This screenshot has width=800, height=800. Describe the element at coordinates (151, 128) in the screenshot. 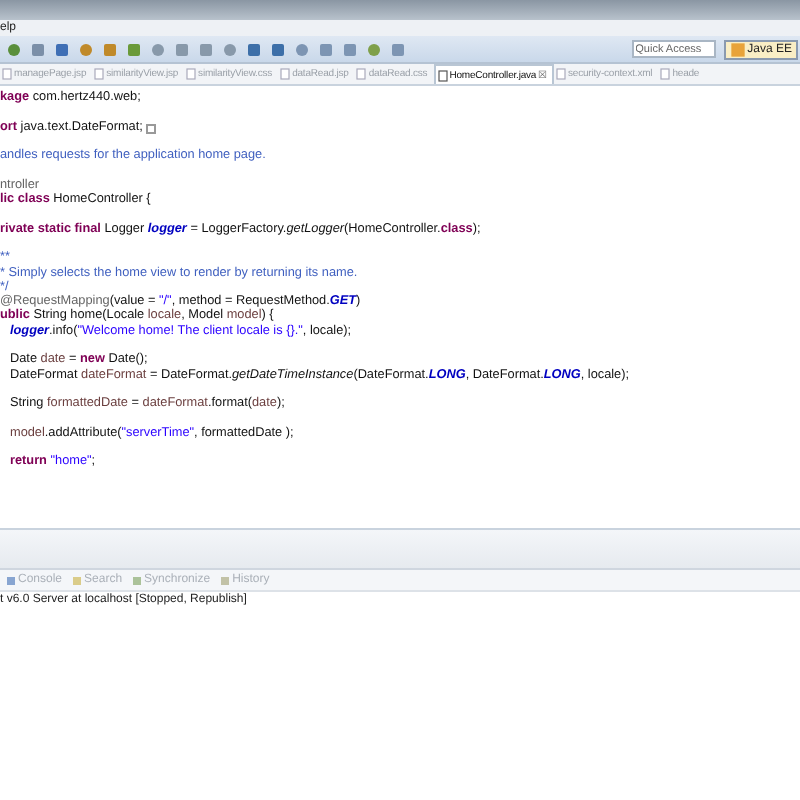

I see `folded-import-icon` at that location.